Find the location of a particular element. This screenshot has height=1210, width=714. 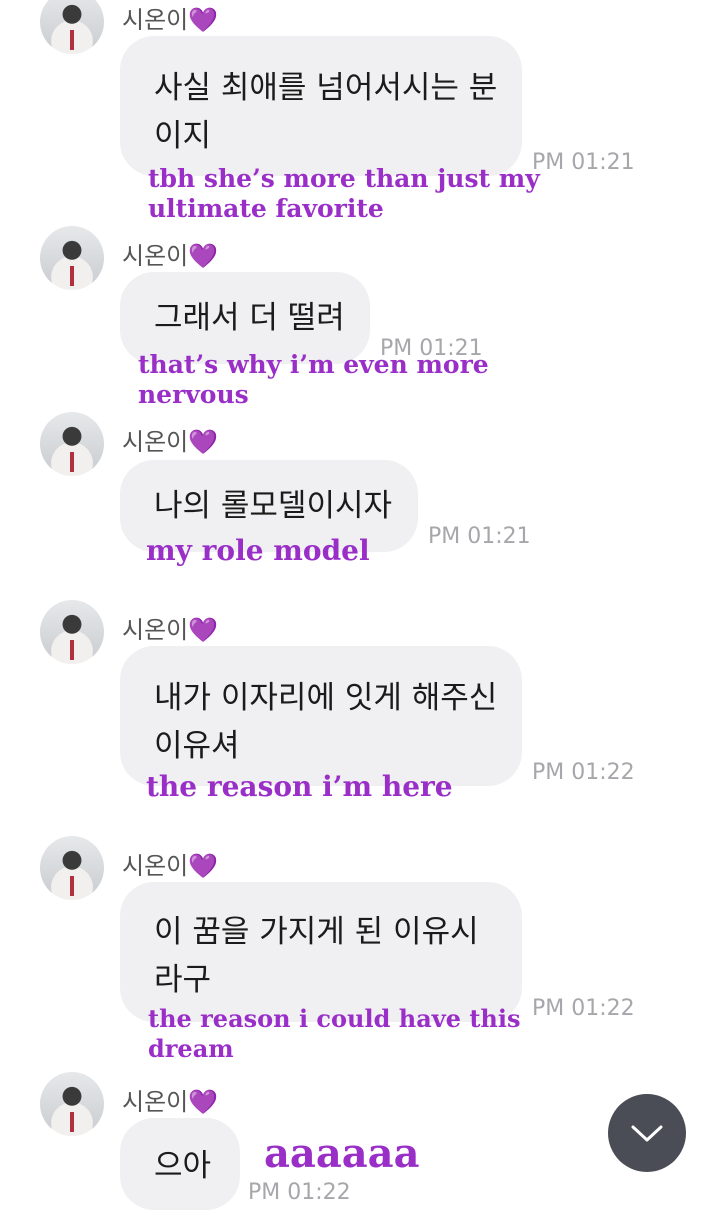

message-bubble: 내가 이자리에 잇게 해주신 이유셔 is located at coordinates (321, 716).